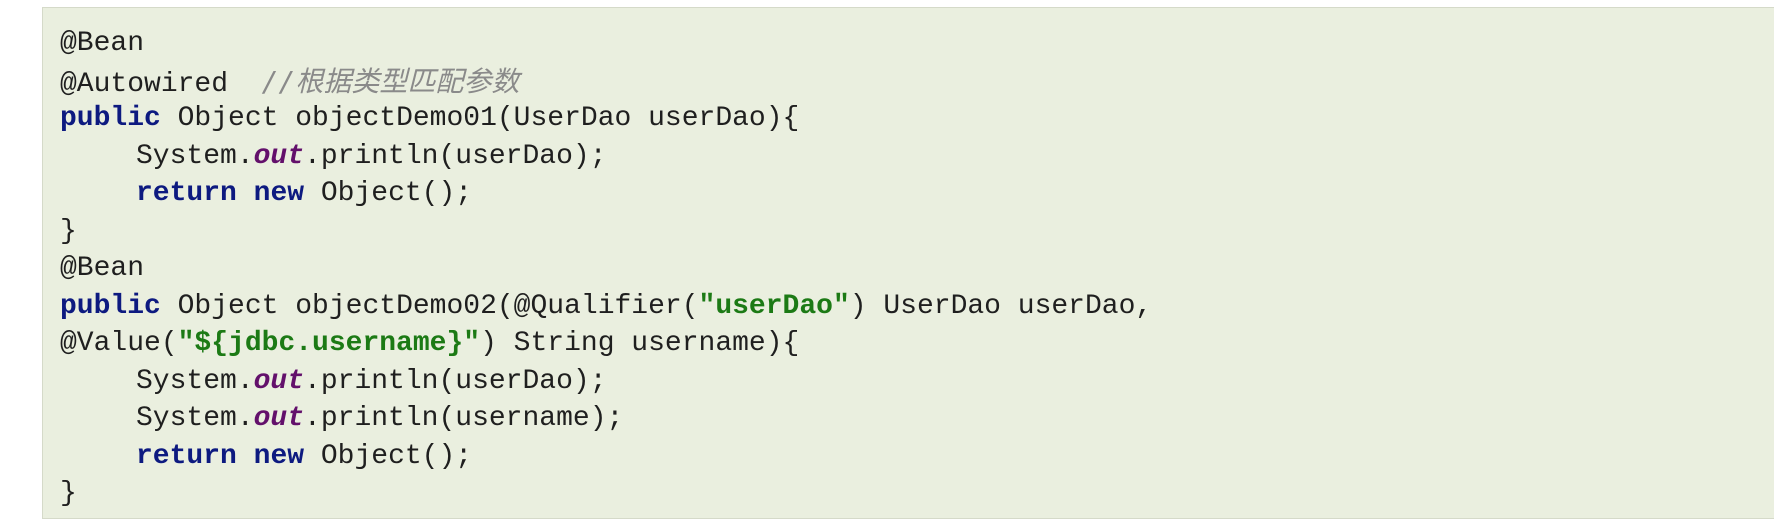 The height and width of the screenshot is (528, 1774). Describe the element at coordinates (640, 343) in the screenshot. I see `code-text: ) String username){` at that location.